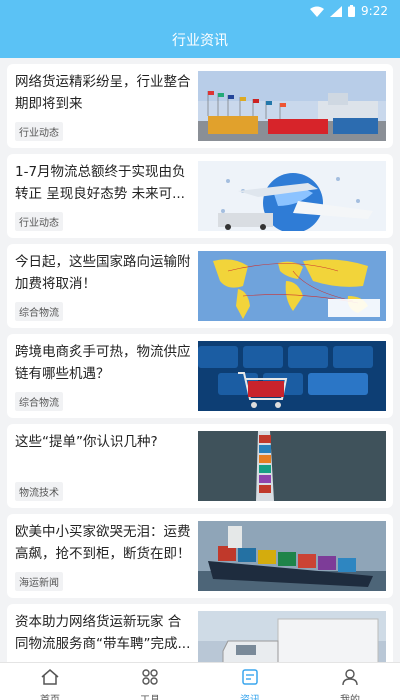 The height and width of the screenshot is (700, 400). What do you see at coordinates (50, 679) in the screenshot?
I see `home-icon` at bounding box center [50, 679].